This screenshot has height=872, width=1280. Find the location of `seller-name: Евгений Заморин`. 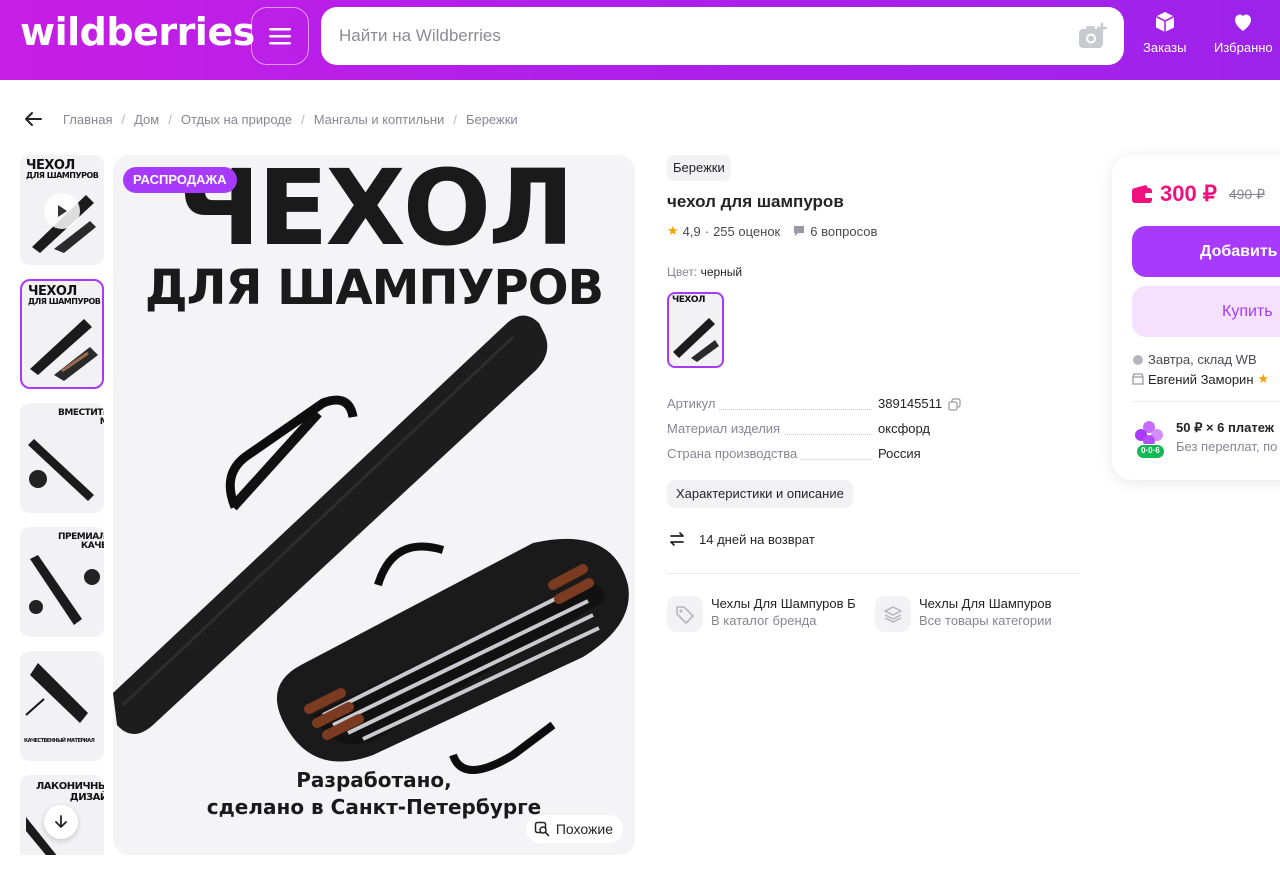

seller-name: Евгений Заморин is located at coordinates (1201, 379).